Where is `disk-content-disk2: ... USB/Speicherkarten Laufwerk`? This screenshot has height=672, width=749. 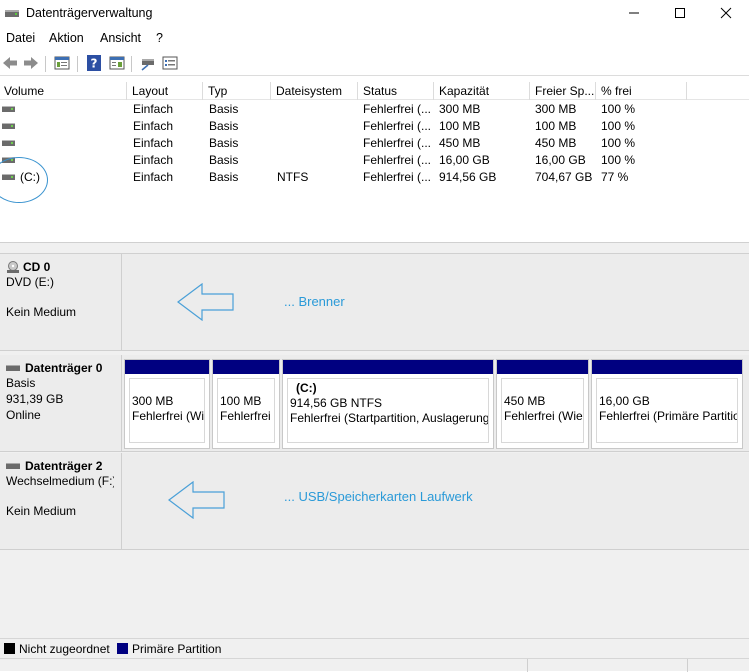
disk-content-disk2: ... USB/Speicherkarten Laufwerk is located at coordinates (435, 501).